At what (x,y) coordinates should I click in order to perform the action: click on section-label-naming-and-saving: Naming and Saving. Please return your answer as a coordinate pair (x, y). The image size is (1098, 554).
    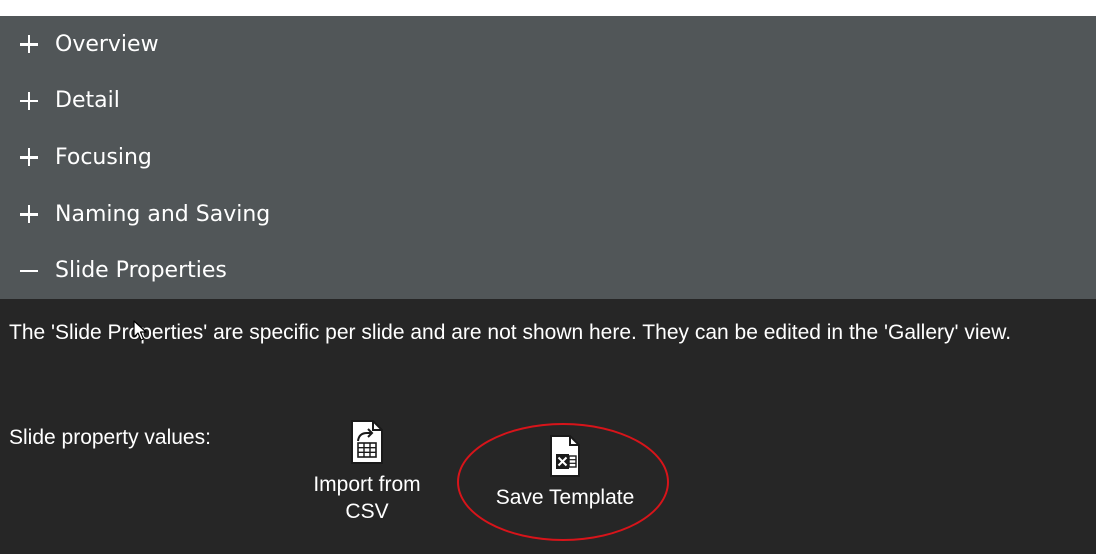
    Looking at the image, I should click on (163, 214).